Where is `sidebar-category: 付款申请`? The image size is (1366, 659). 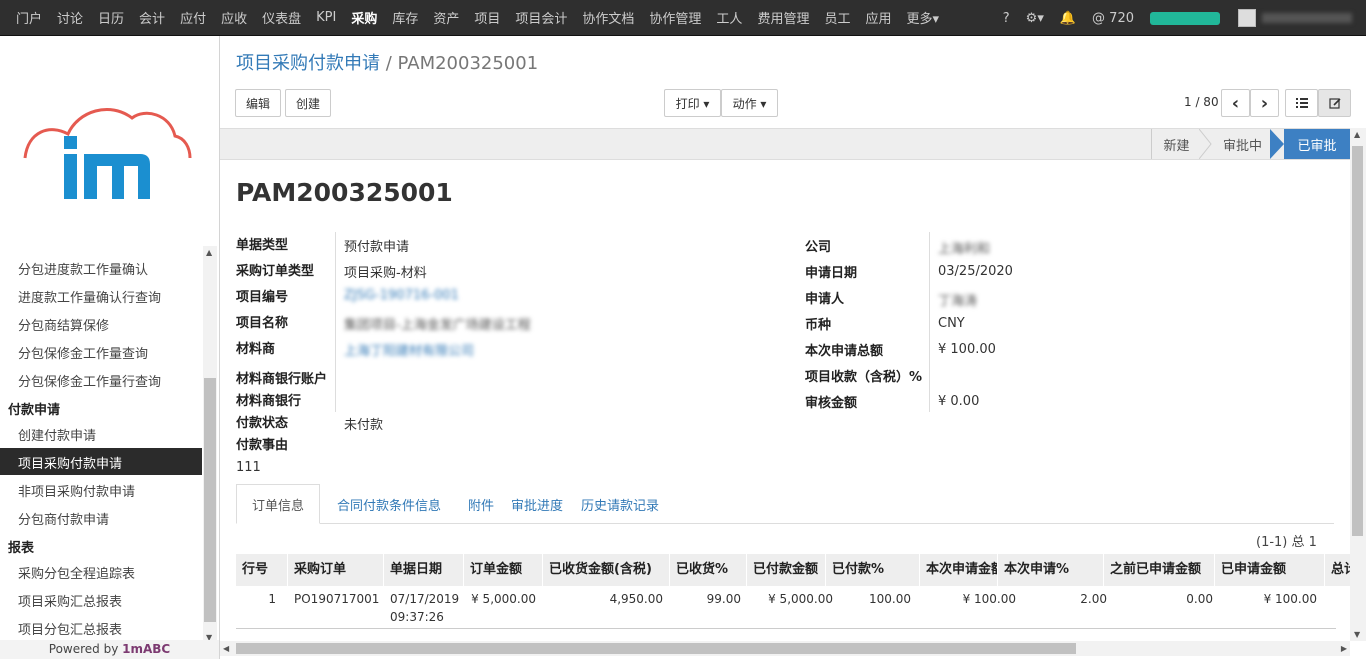 sidebar-category: 付款申请 is located at coordinates (34, 410).